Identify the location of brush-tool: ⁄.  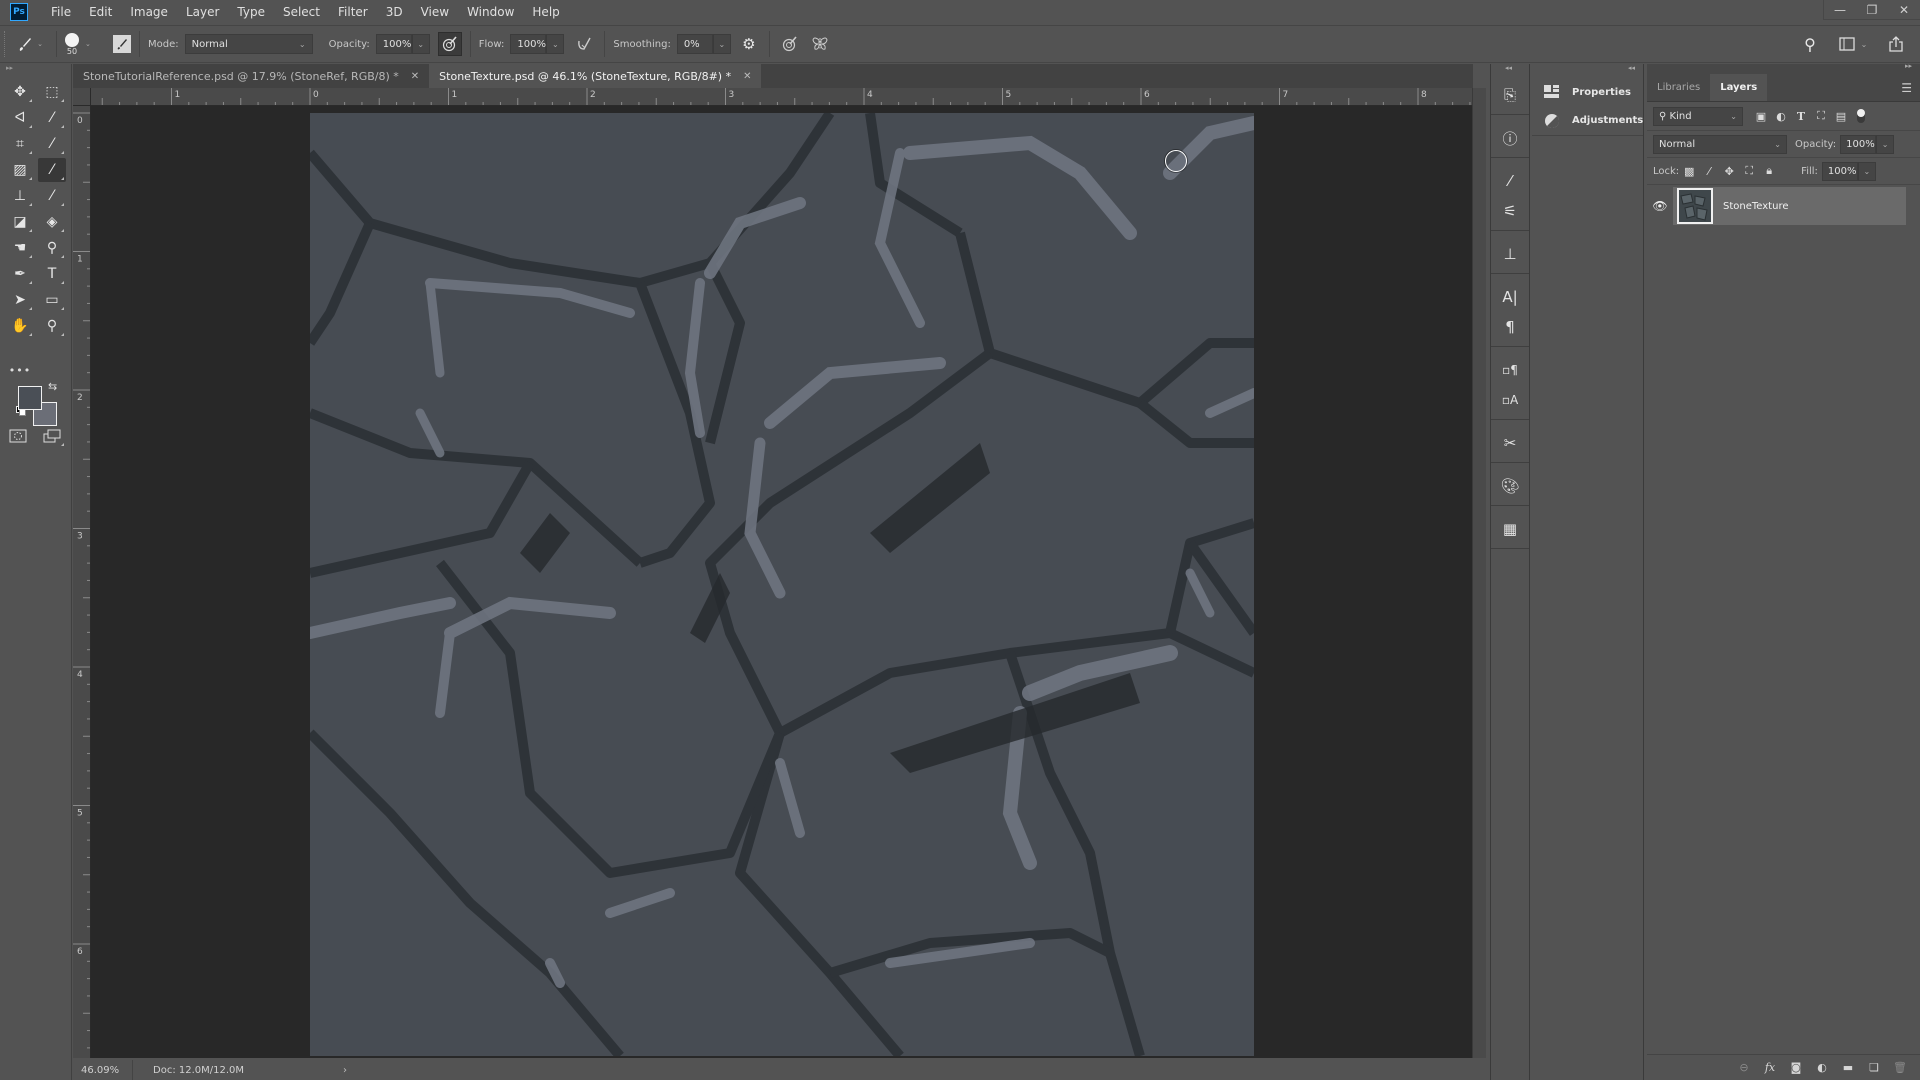
(52, 170).